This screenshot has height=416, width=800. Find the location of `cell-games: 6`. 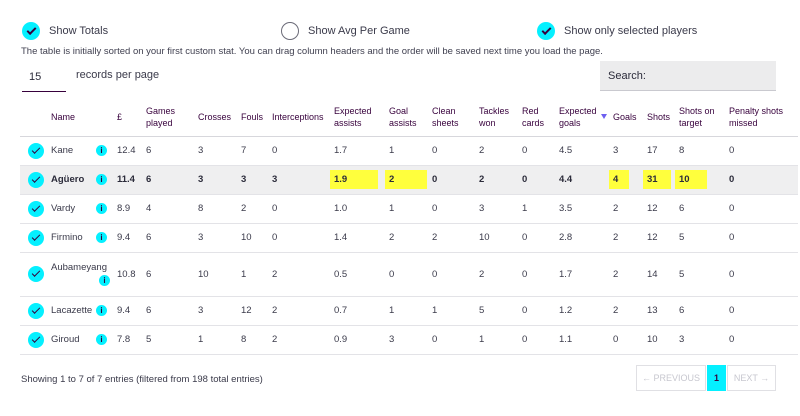

cell-games: 6 is located at coordinates (169, 274).